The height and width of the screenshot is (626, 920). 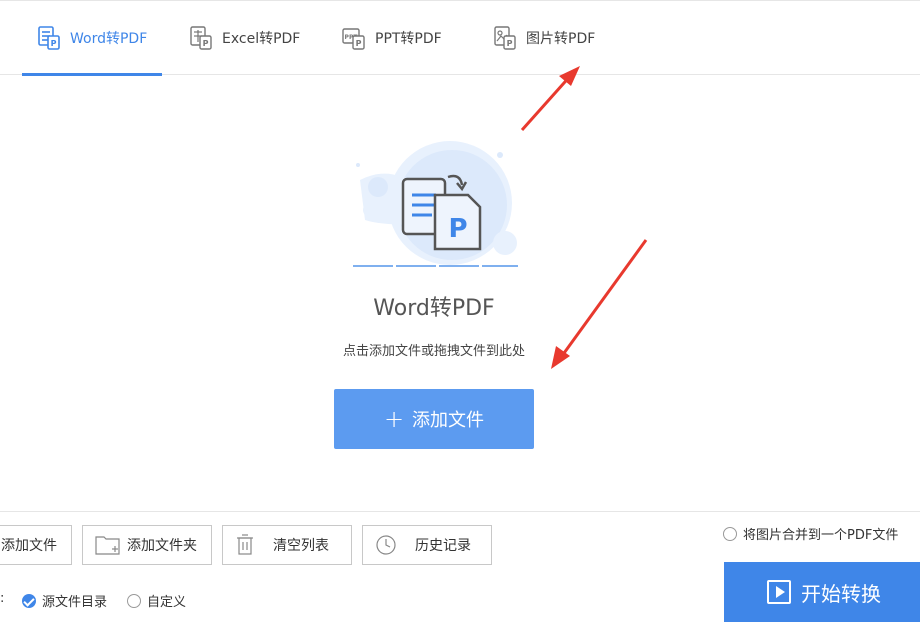 What do you see at coordinates (134, 600) in the screenshot?
I see `custom-radio` at bounding box center [134, 600].